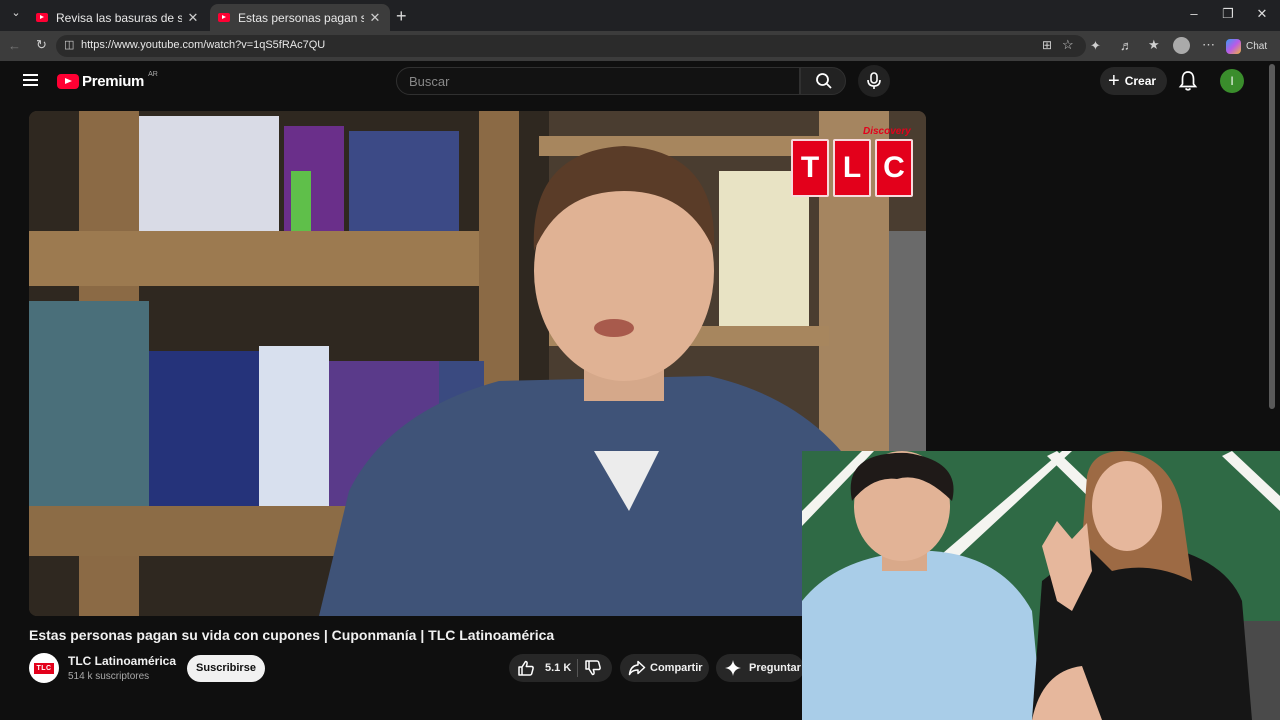 This screenshot has width=1280, height=720. I want to click on like-dislike-group: 5.1 K, so click(560, 668).